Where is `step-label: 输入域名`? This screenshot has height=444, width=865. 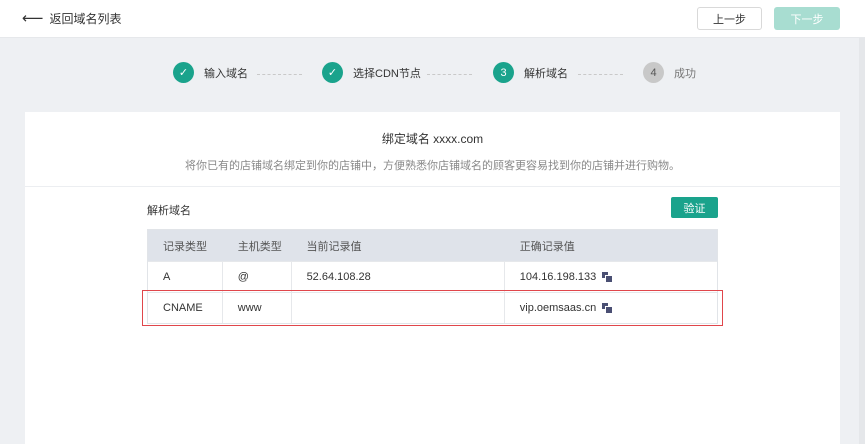
step-label: 输入域名 is located at coordinates (226, 73).